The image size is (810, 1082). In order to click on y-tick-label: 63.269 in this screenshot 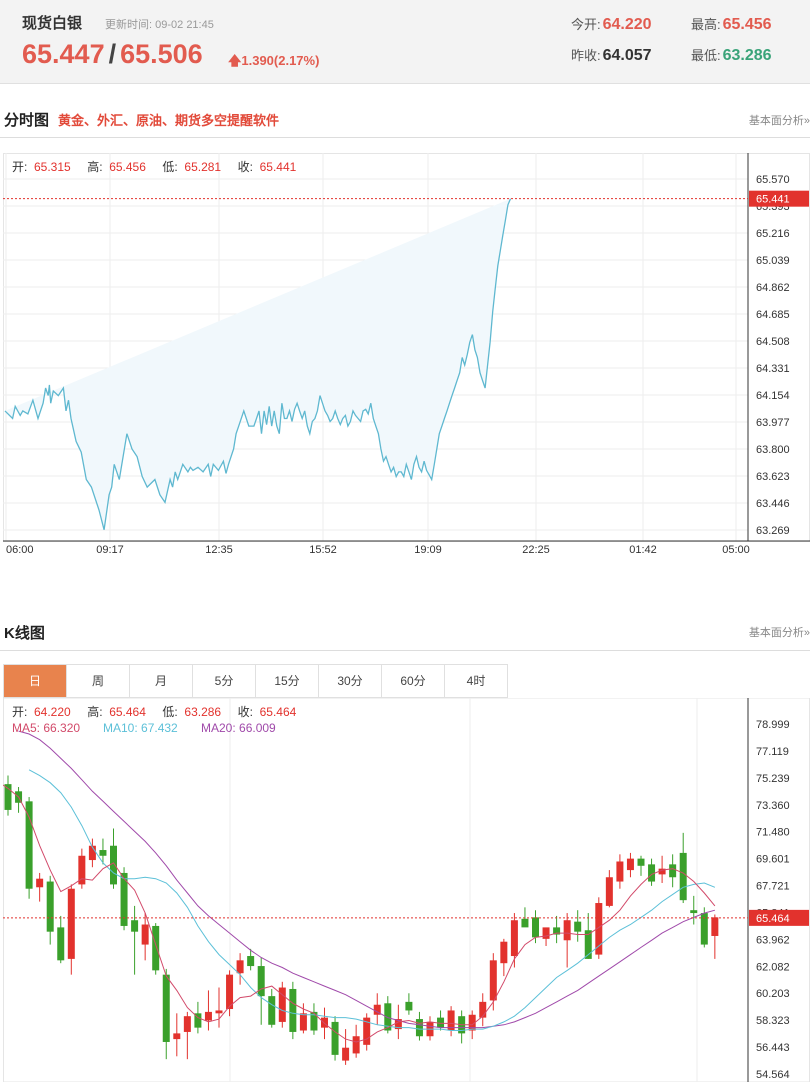, I will do `click(773, 531)`.